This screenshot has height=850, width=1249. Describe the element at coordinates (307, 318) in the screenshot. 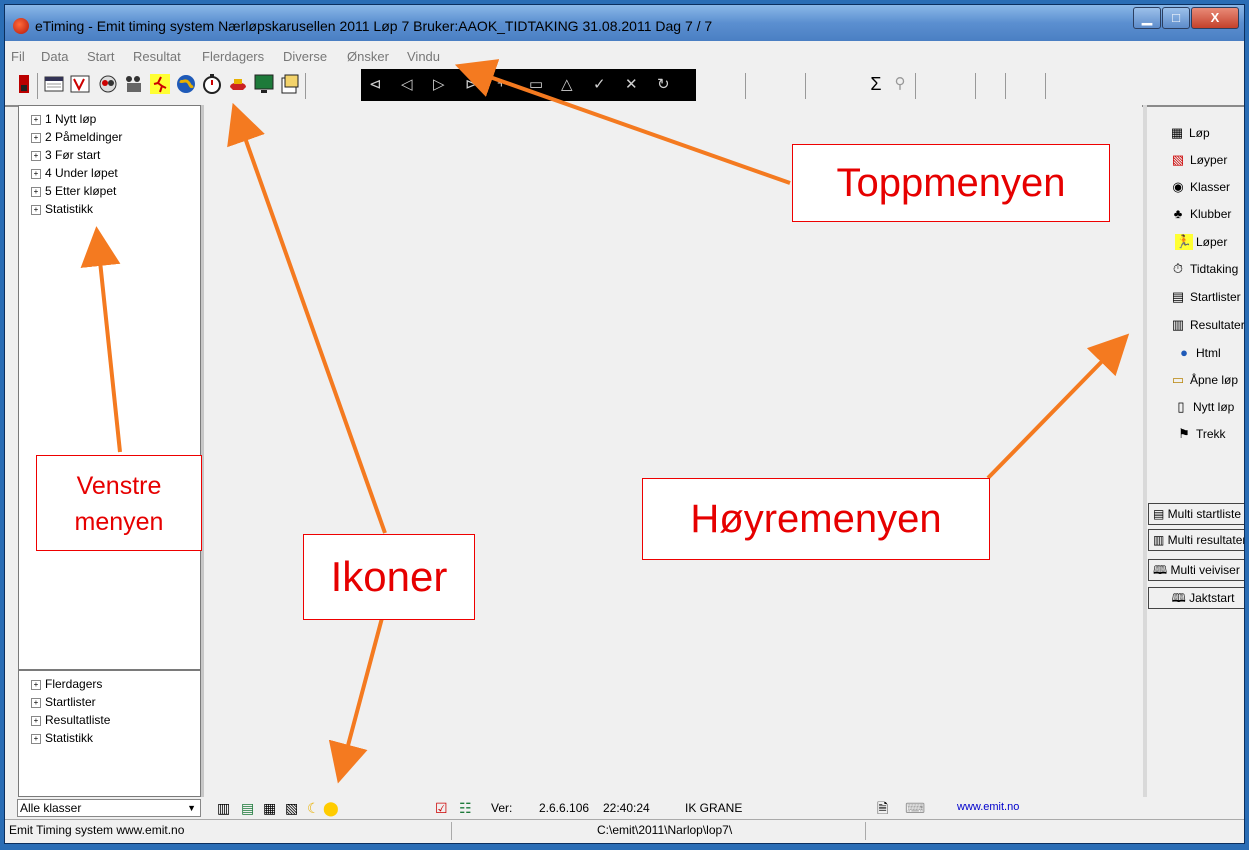

I see `arrow-ikoner-up` at that location.